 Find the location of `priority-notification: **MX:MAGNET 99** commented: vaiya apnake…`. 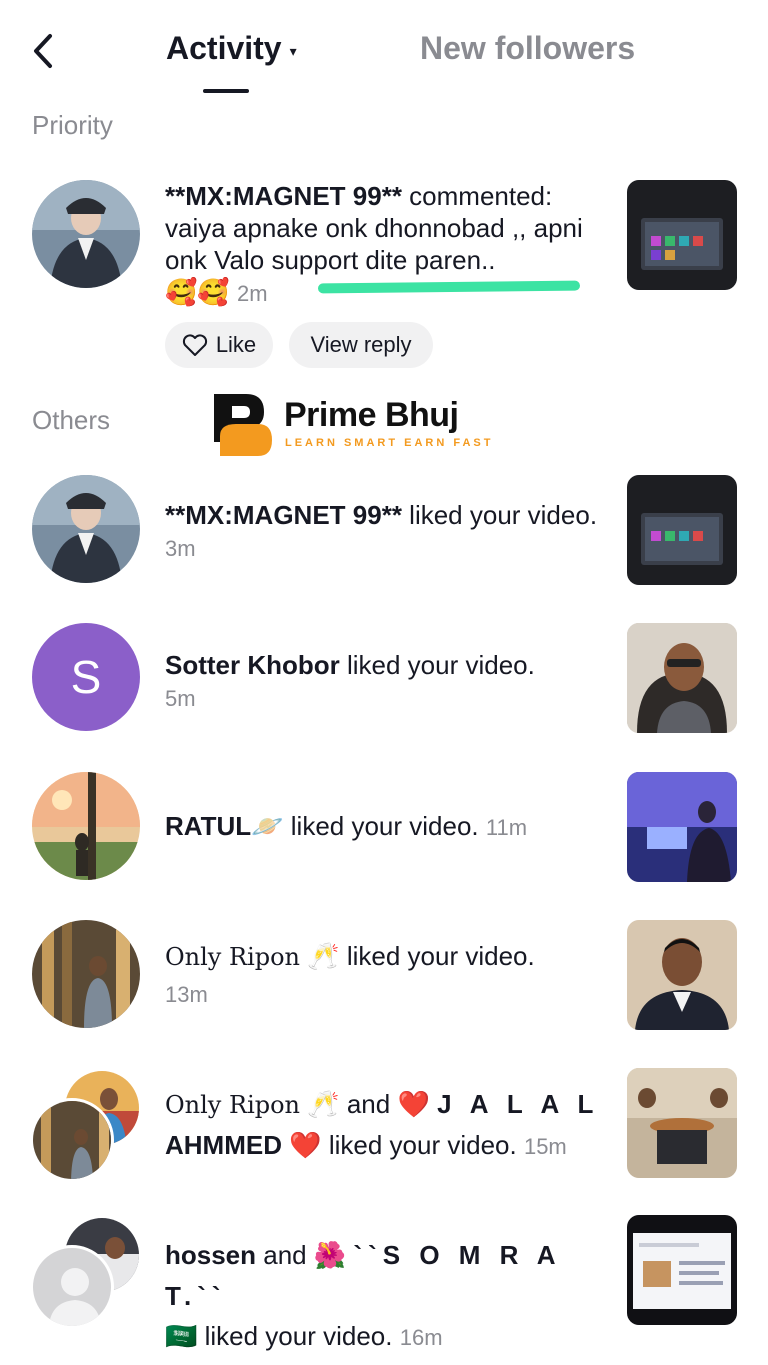

priority-notification: **MX:MAGNET 99** commented: vaiya apnake… is located at coordinates (384, 278).